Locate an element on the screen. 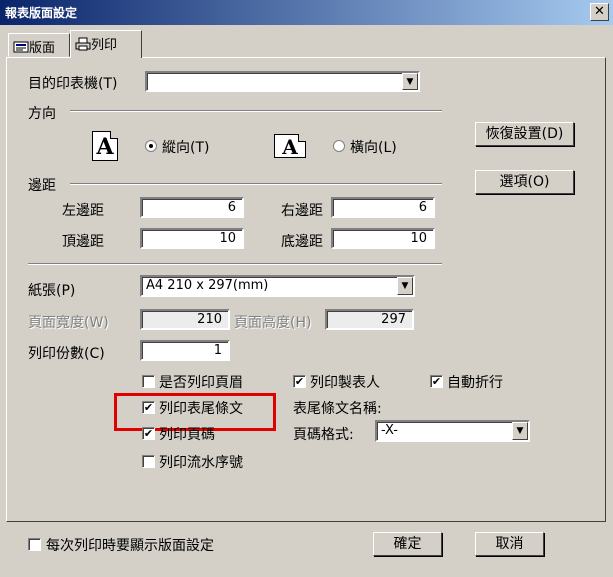  options-button: 選項(O) is located at coordinates (524, 182).